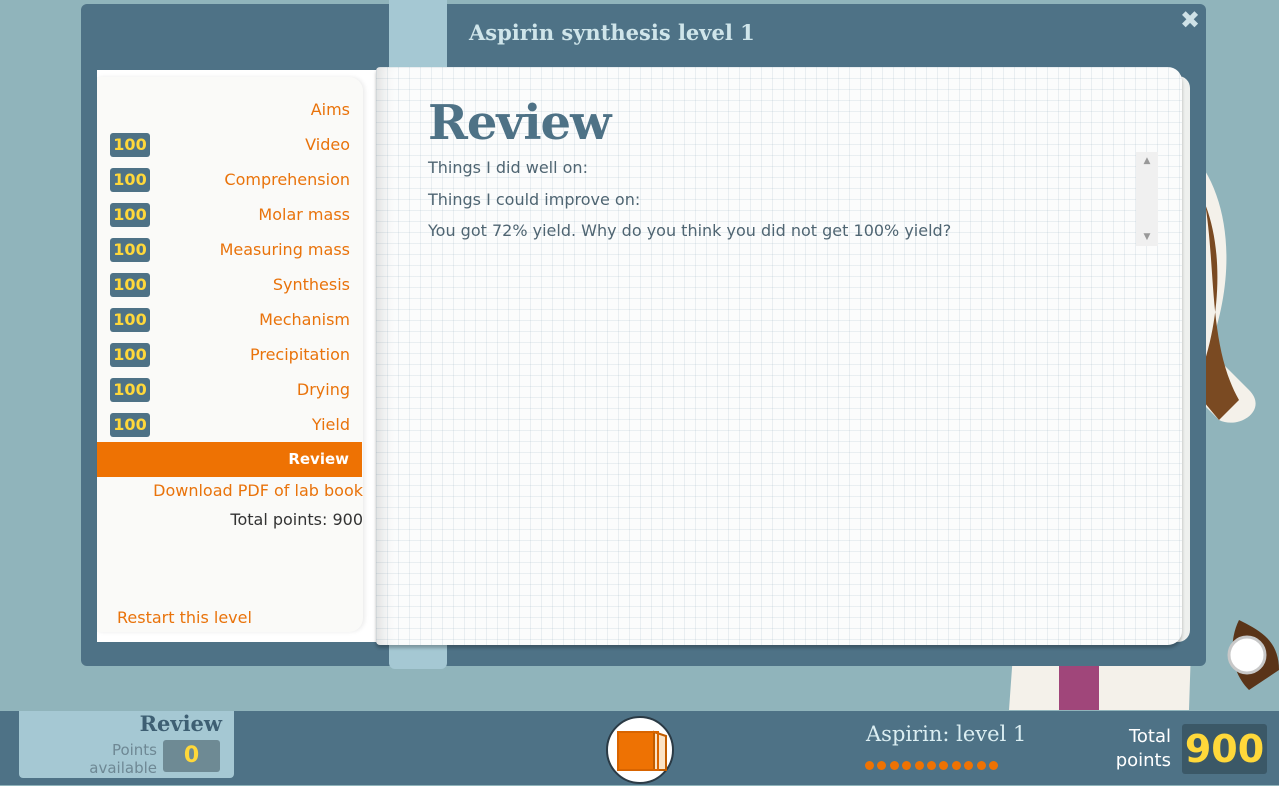  I want to click on page-title: Review, so click(519, 123).